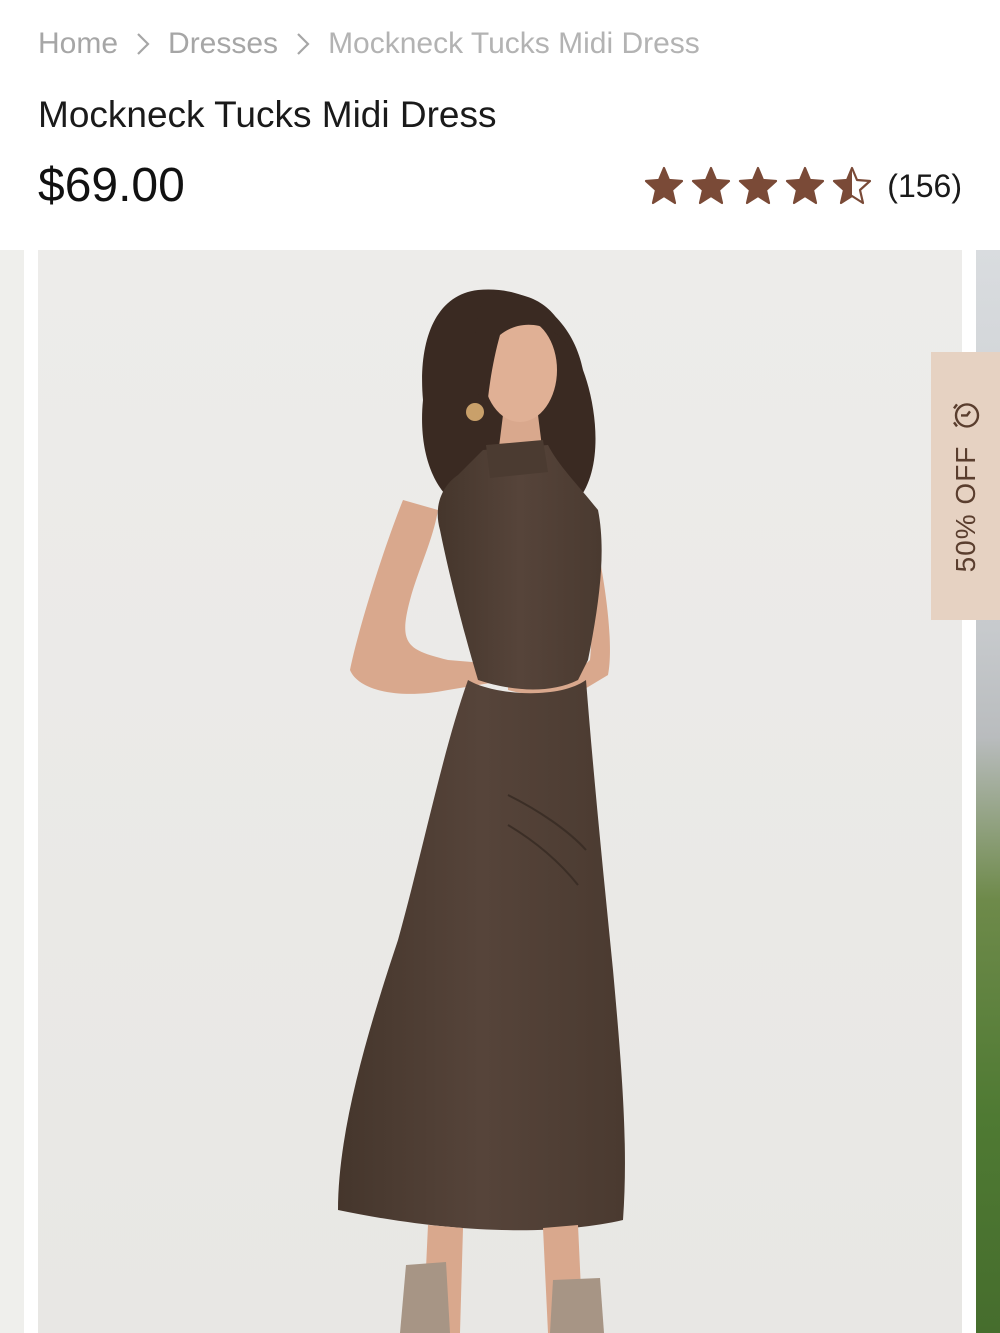  Describe the element at coordinates (514, 43) in the screenshot. I see `breadcrumb-current: Mockneck Tucks Midi Dress` at that location.